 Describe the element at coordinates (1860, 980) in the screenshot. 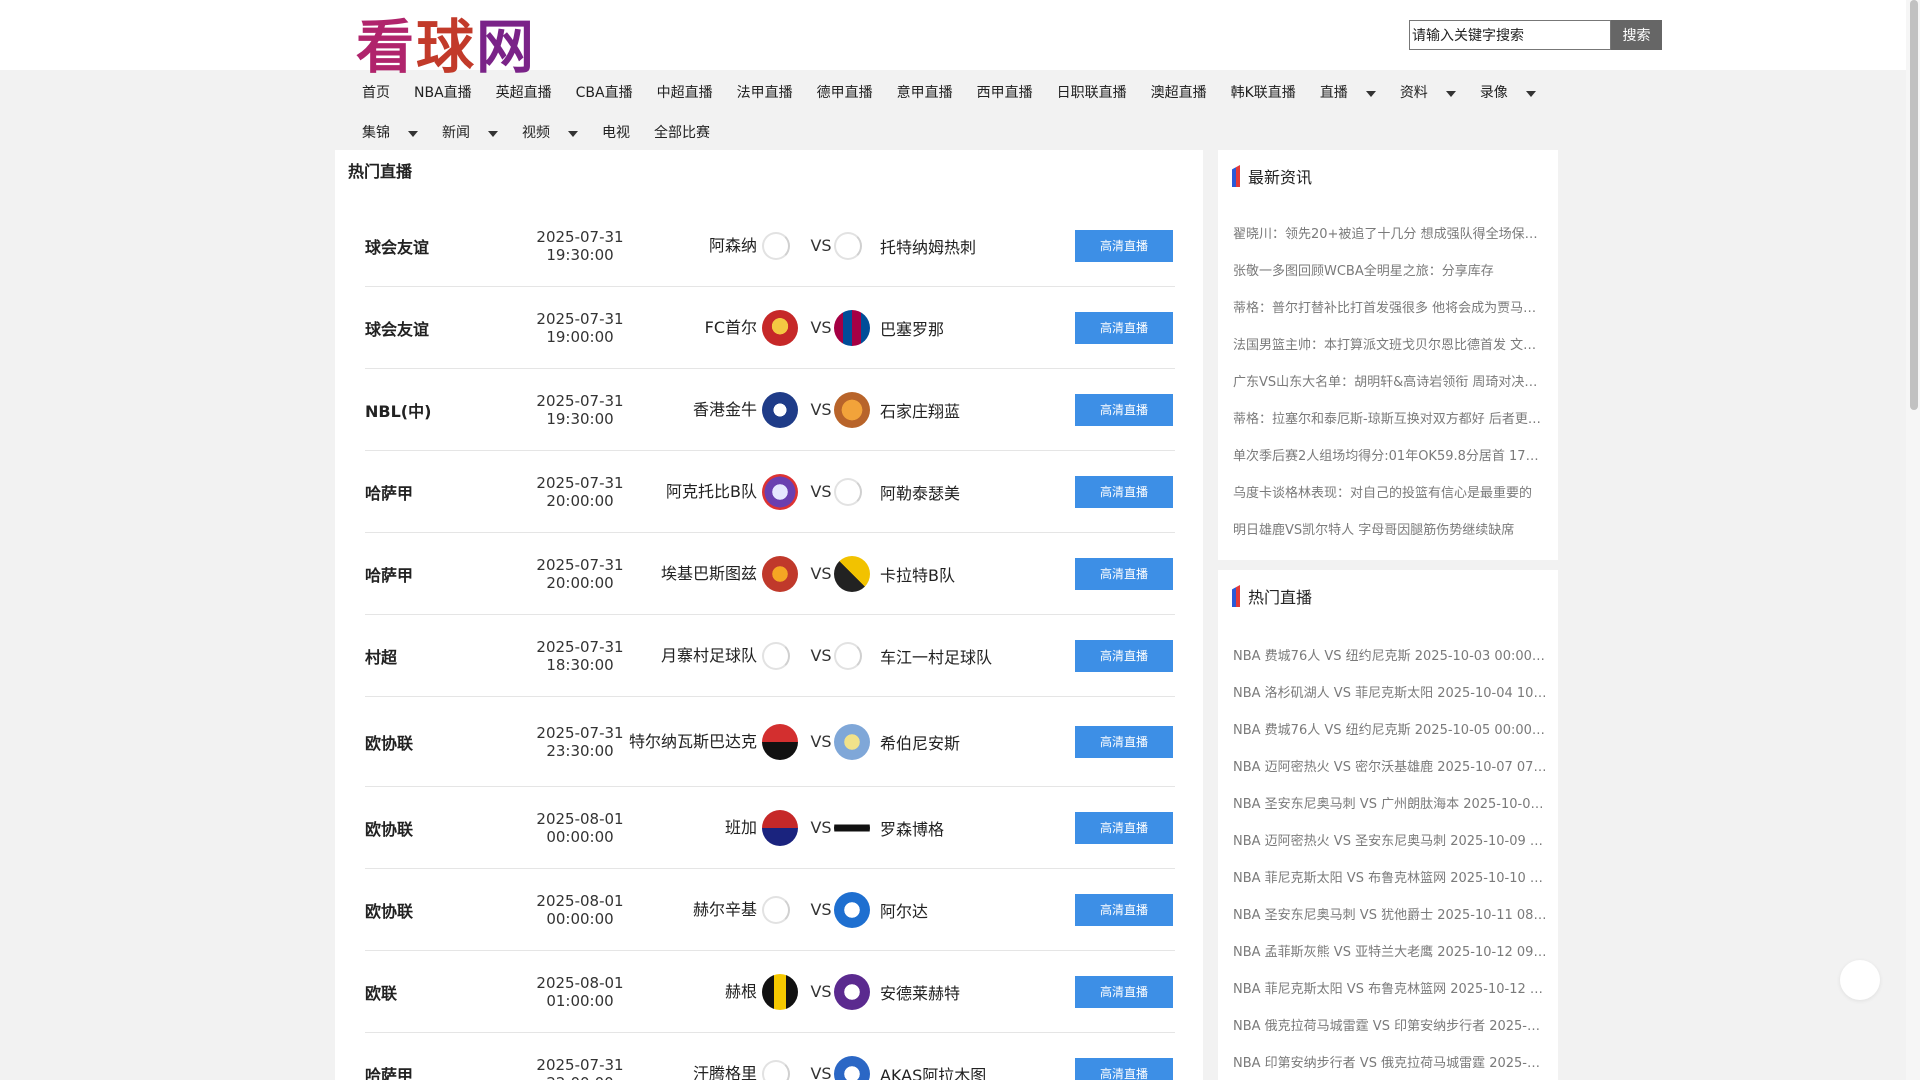

I see `back-to-top-button` at that location.